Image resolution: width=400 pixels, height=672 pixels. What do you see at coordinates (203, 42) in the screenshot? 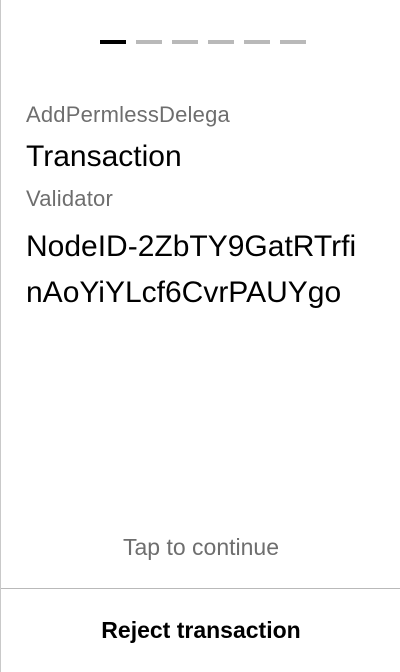
I see `step-progress-indicator` at bounding box center [203, 42].